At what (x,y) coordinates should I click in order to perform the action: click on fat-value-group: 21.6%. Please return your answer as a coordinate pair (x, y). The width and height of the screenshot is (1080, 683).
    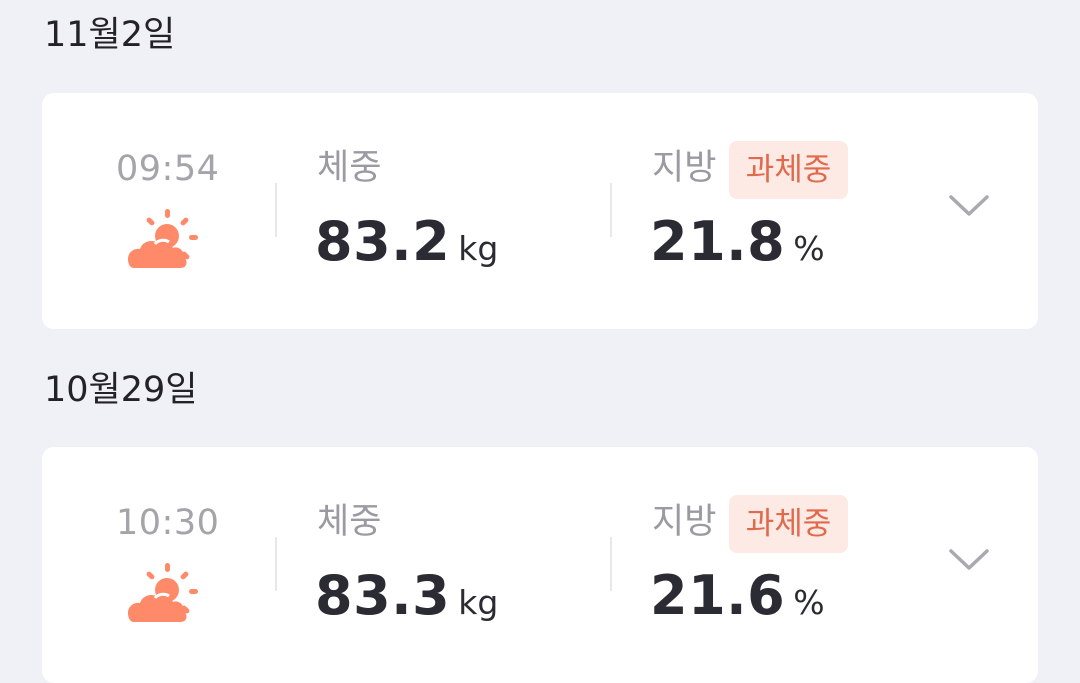
    Looking at the image, I should click on (737, 596).